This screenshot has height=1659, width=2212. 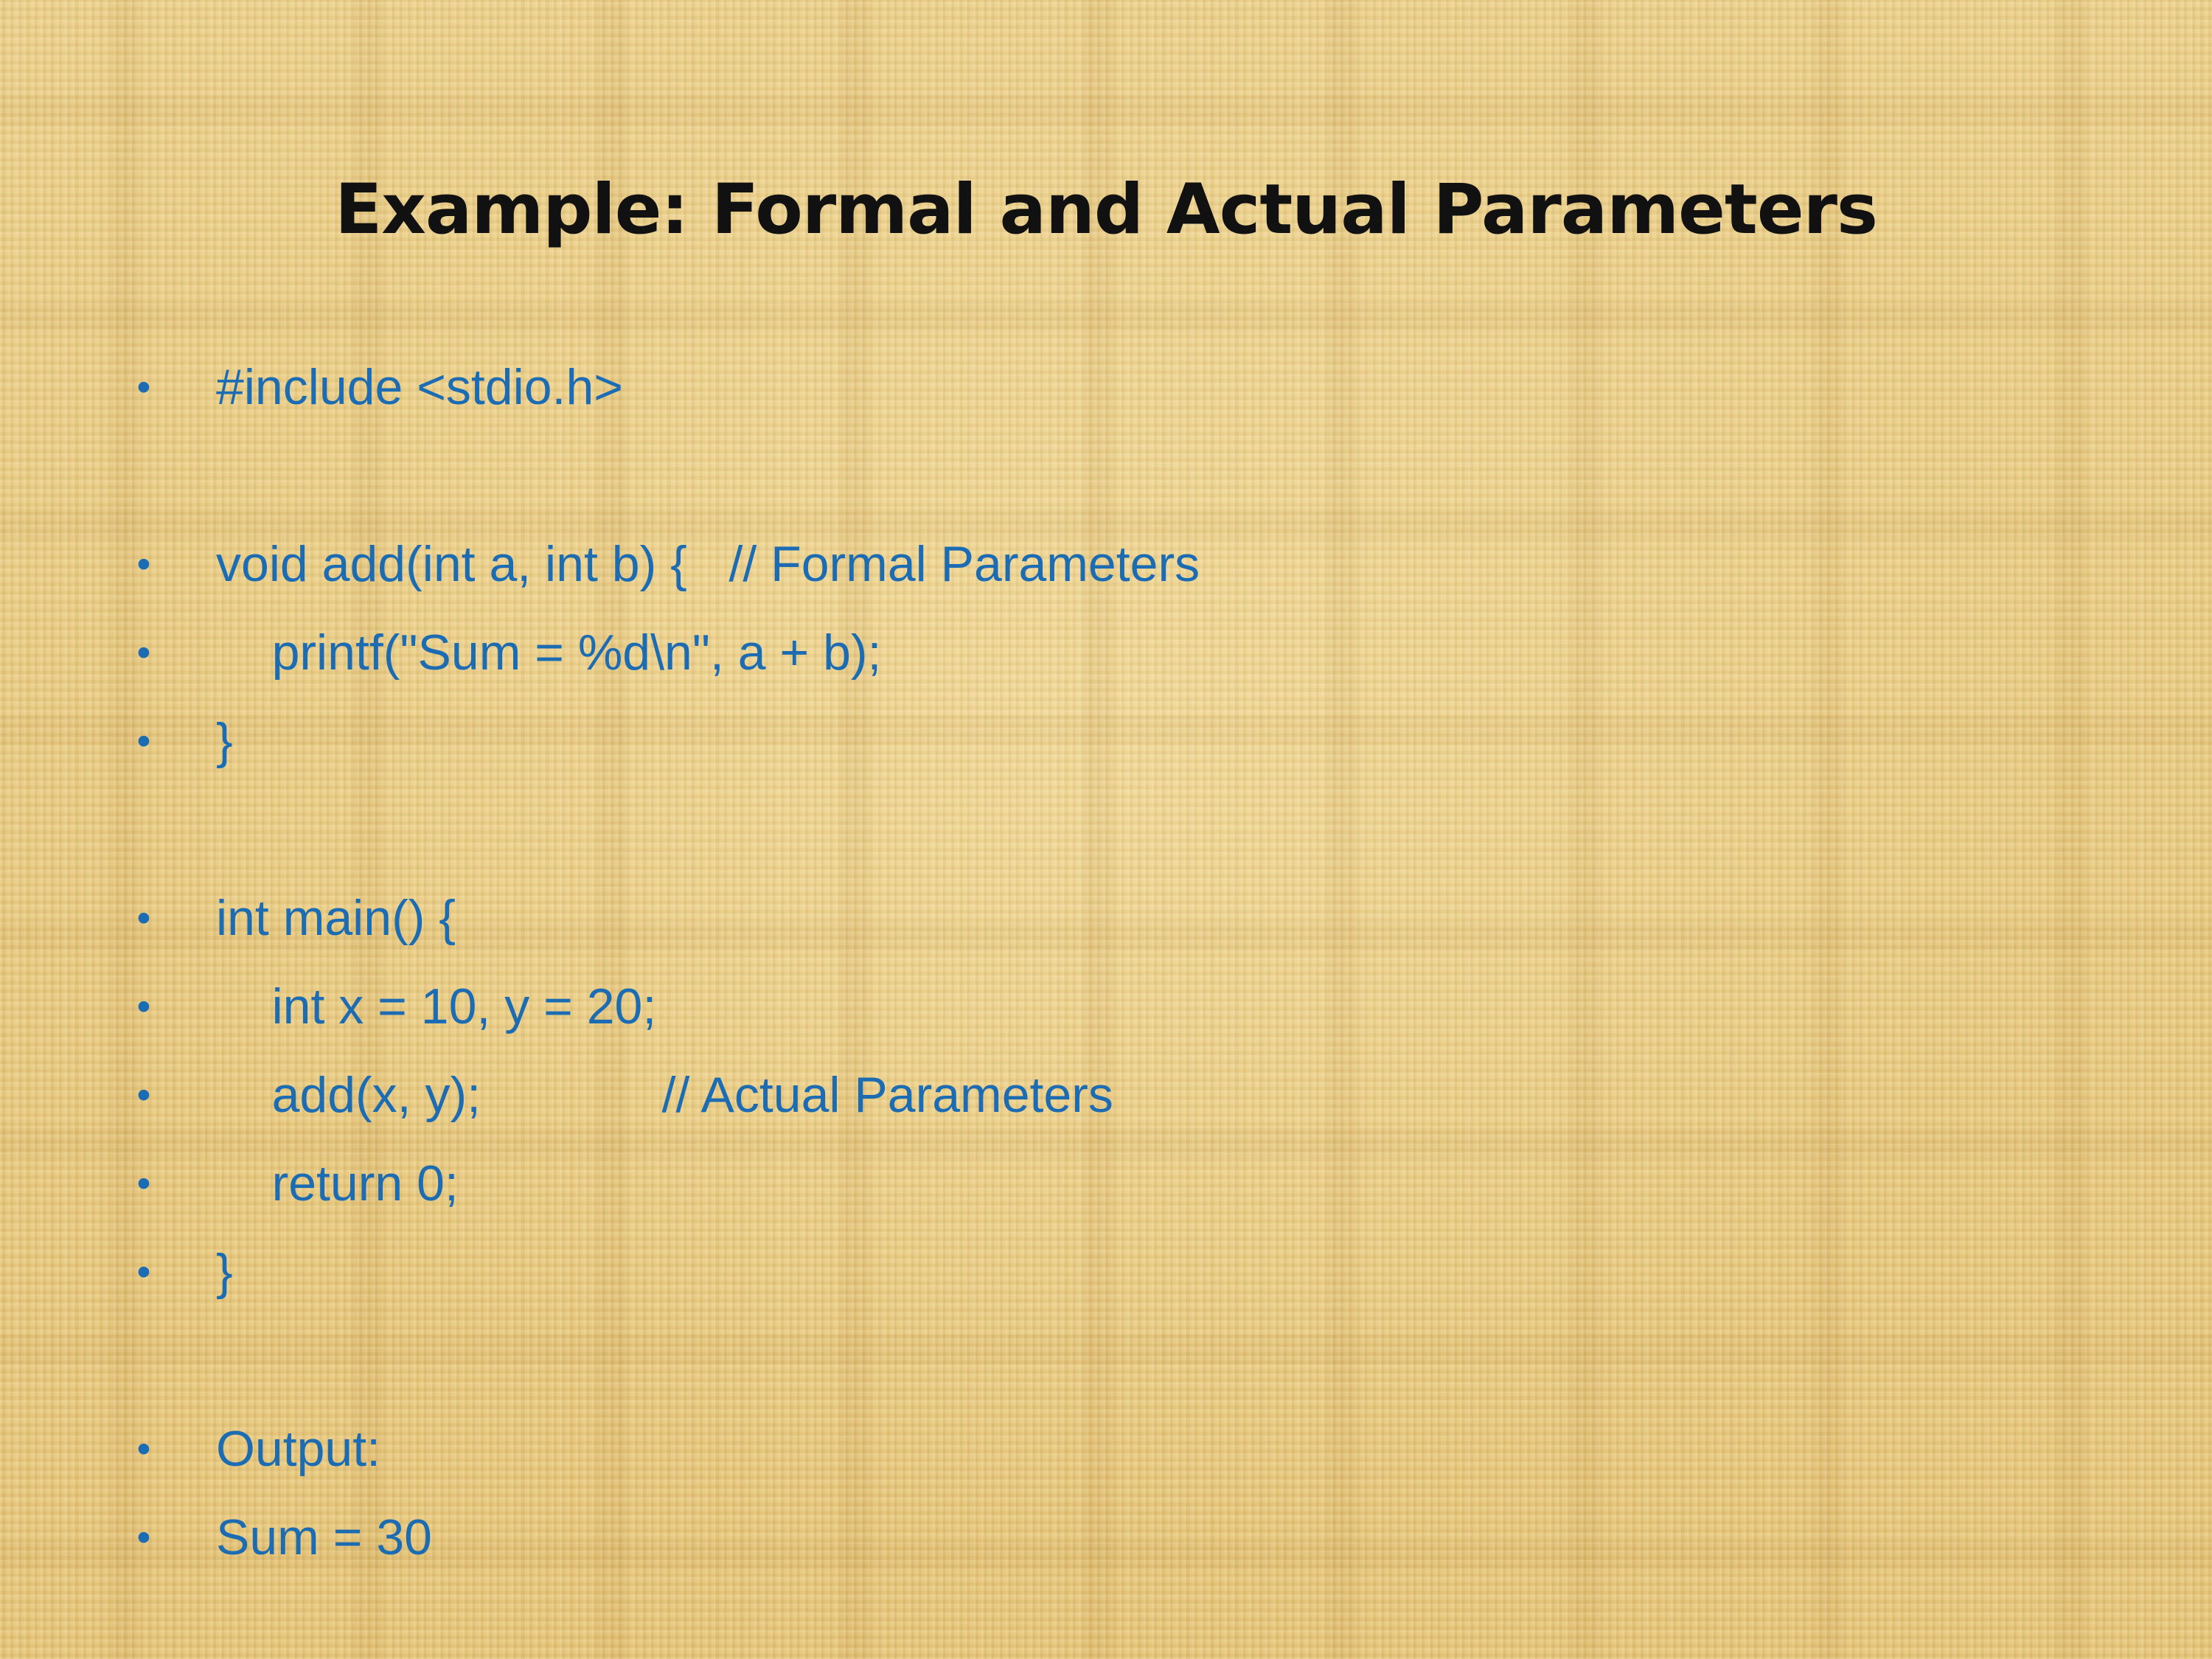 I want to click on code-line-declare-xy: int x = 10, y = 20;, so click(x=436, y=1006).